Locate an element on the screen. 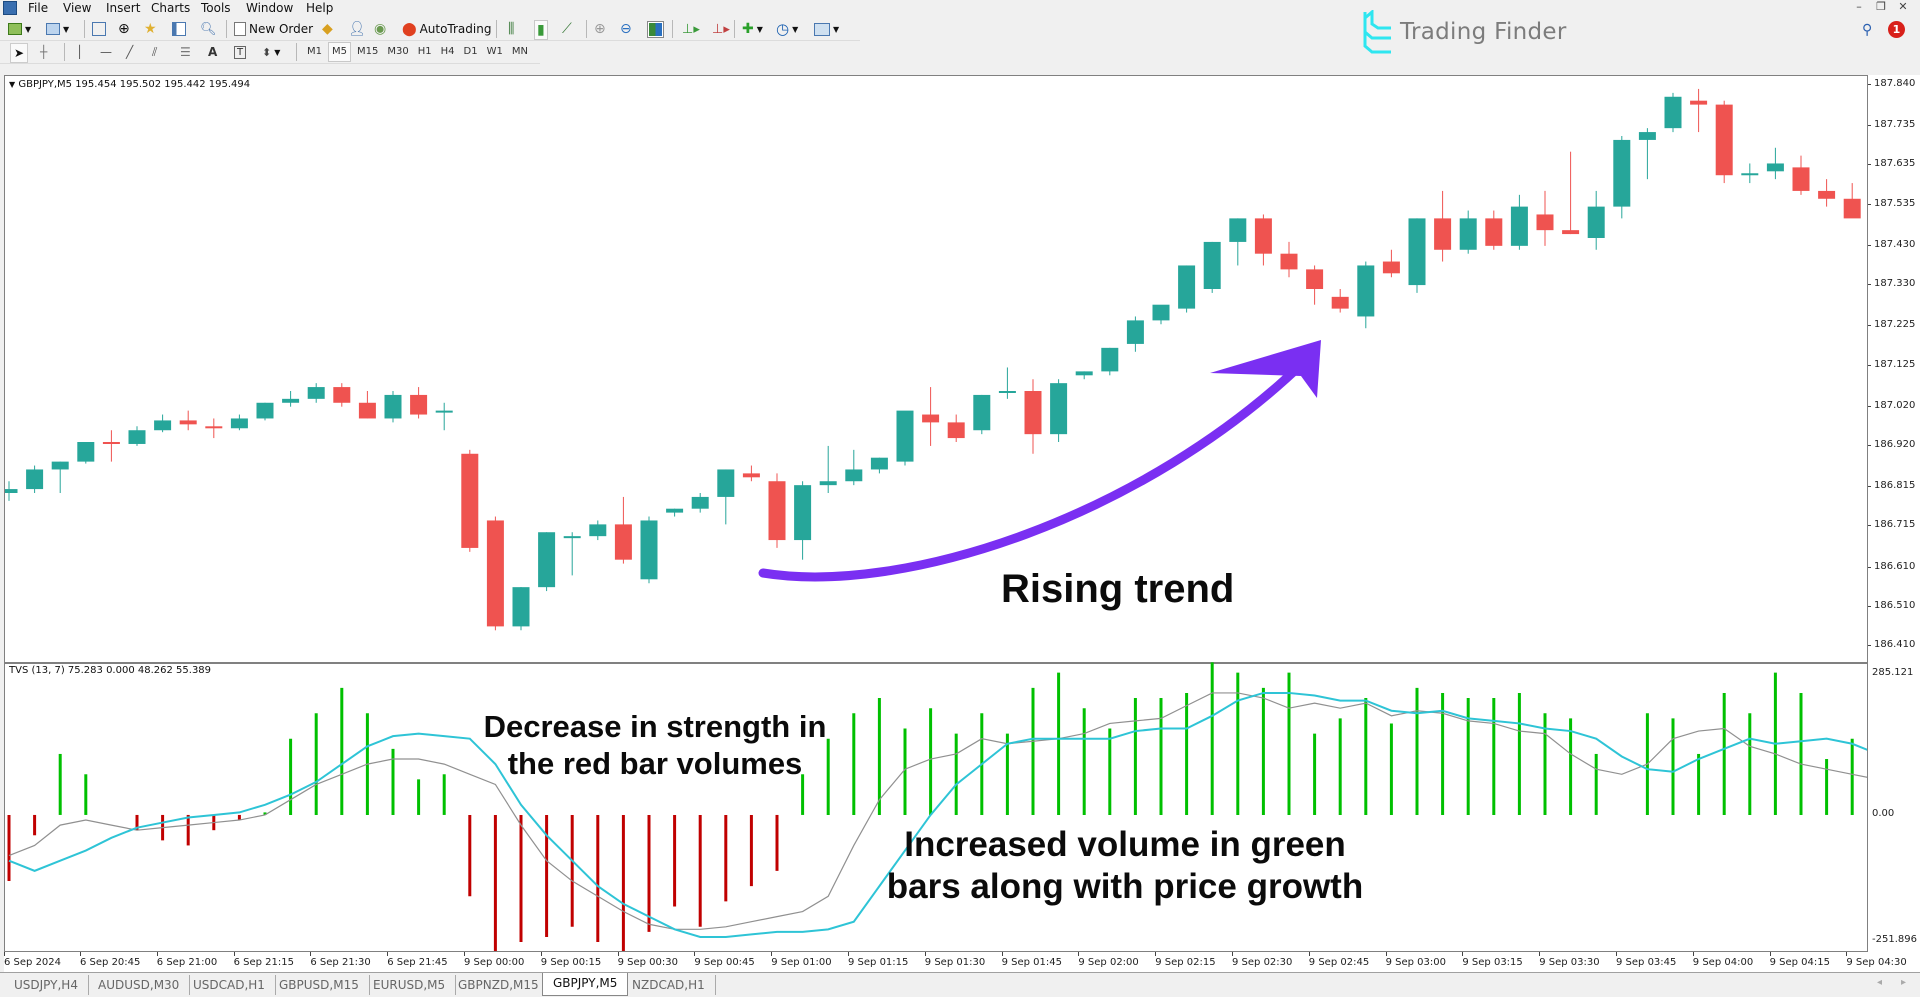  new-chart-icon is located at coordinates (15, 29).